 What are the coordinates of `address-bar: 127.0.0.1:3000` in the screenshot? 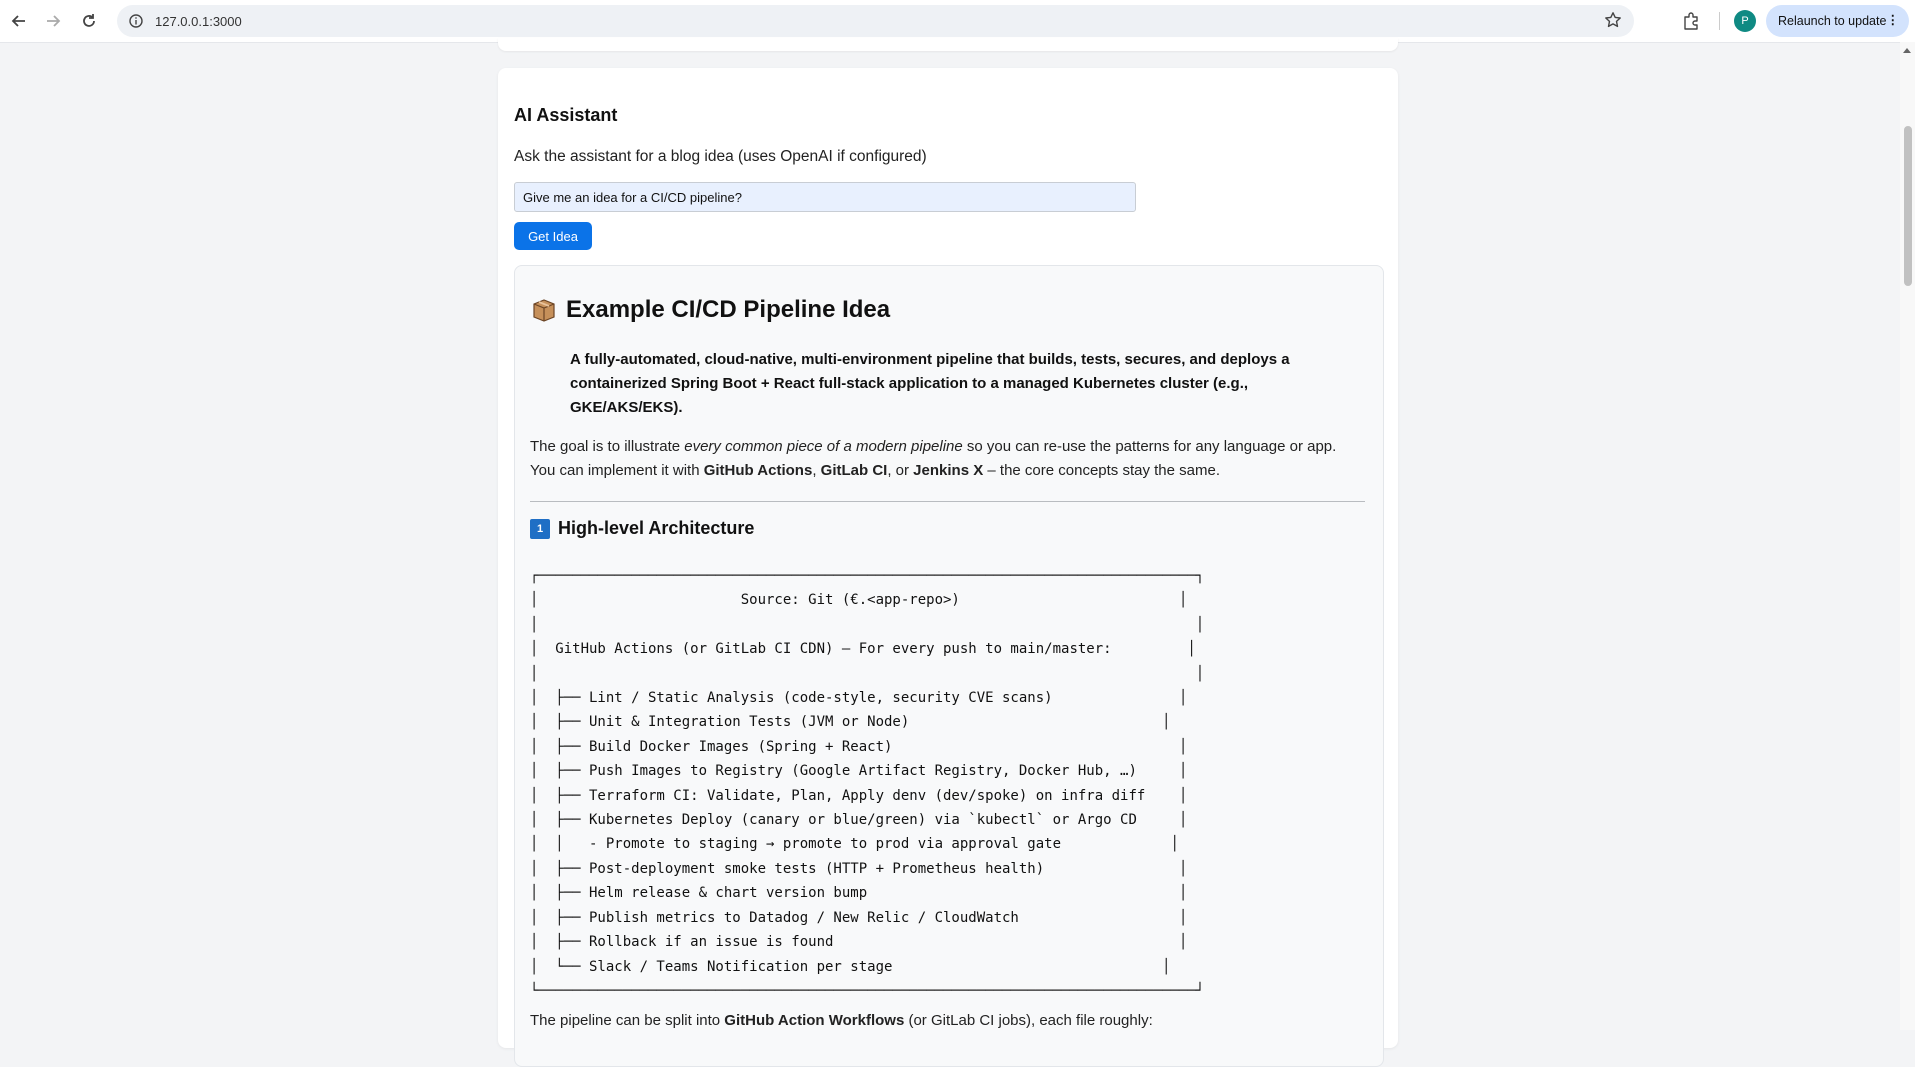 It's located at (875, 21).